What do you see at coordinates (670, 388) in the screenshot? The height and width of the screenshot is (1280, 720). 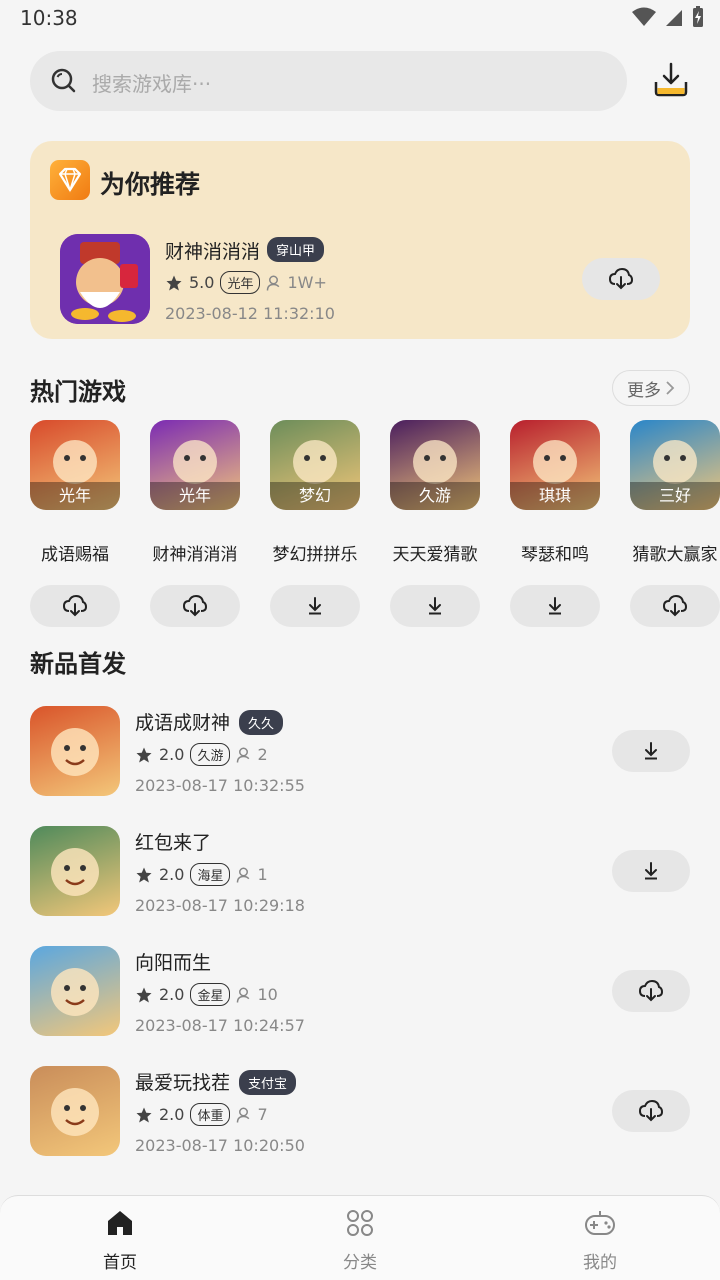 I see `chevron-right-icon` at bounding box center [670, 388].